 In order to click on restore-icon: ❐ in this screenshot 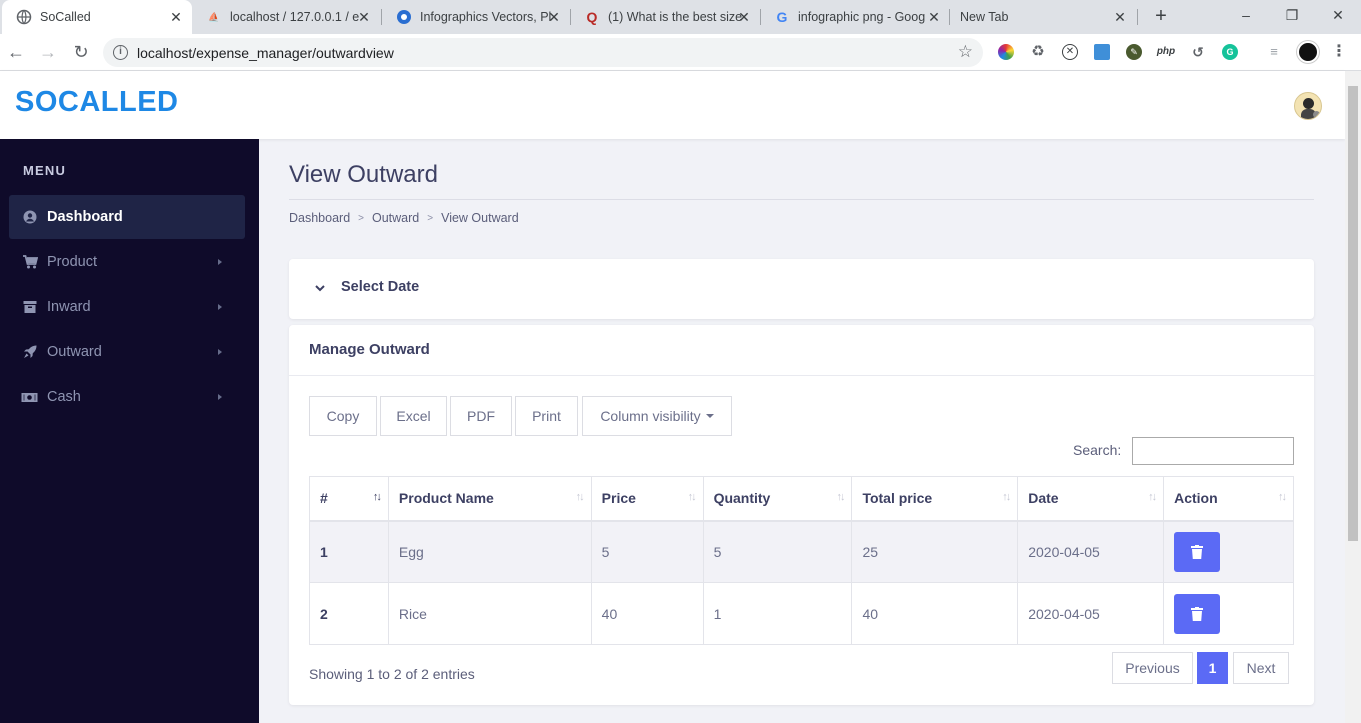, I will do `click(1292, 15)`.